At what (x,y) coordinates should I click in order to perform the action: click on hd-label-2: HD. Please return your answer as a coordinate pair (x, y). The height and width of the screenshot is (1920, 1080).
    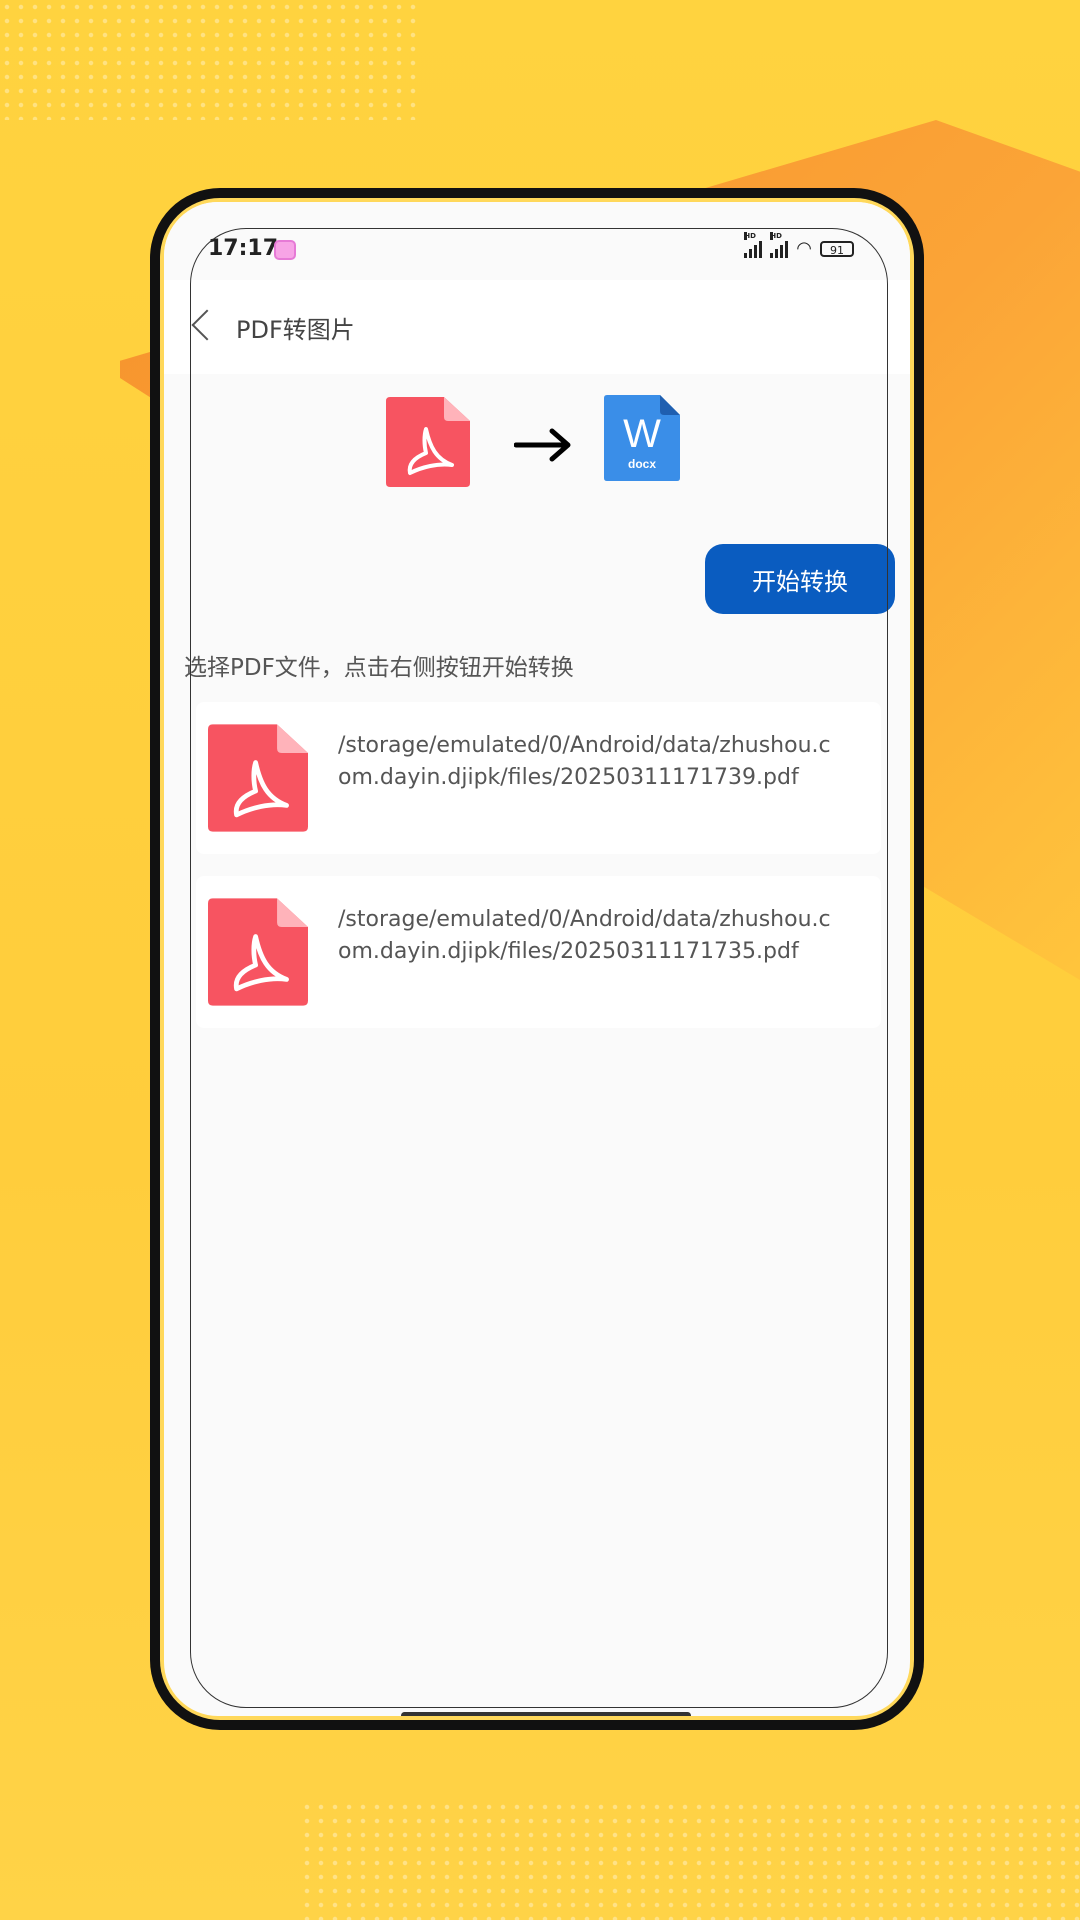
    Looking at the image, I should click on (776, 235).